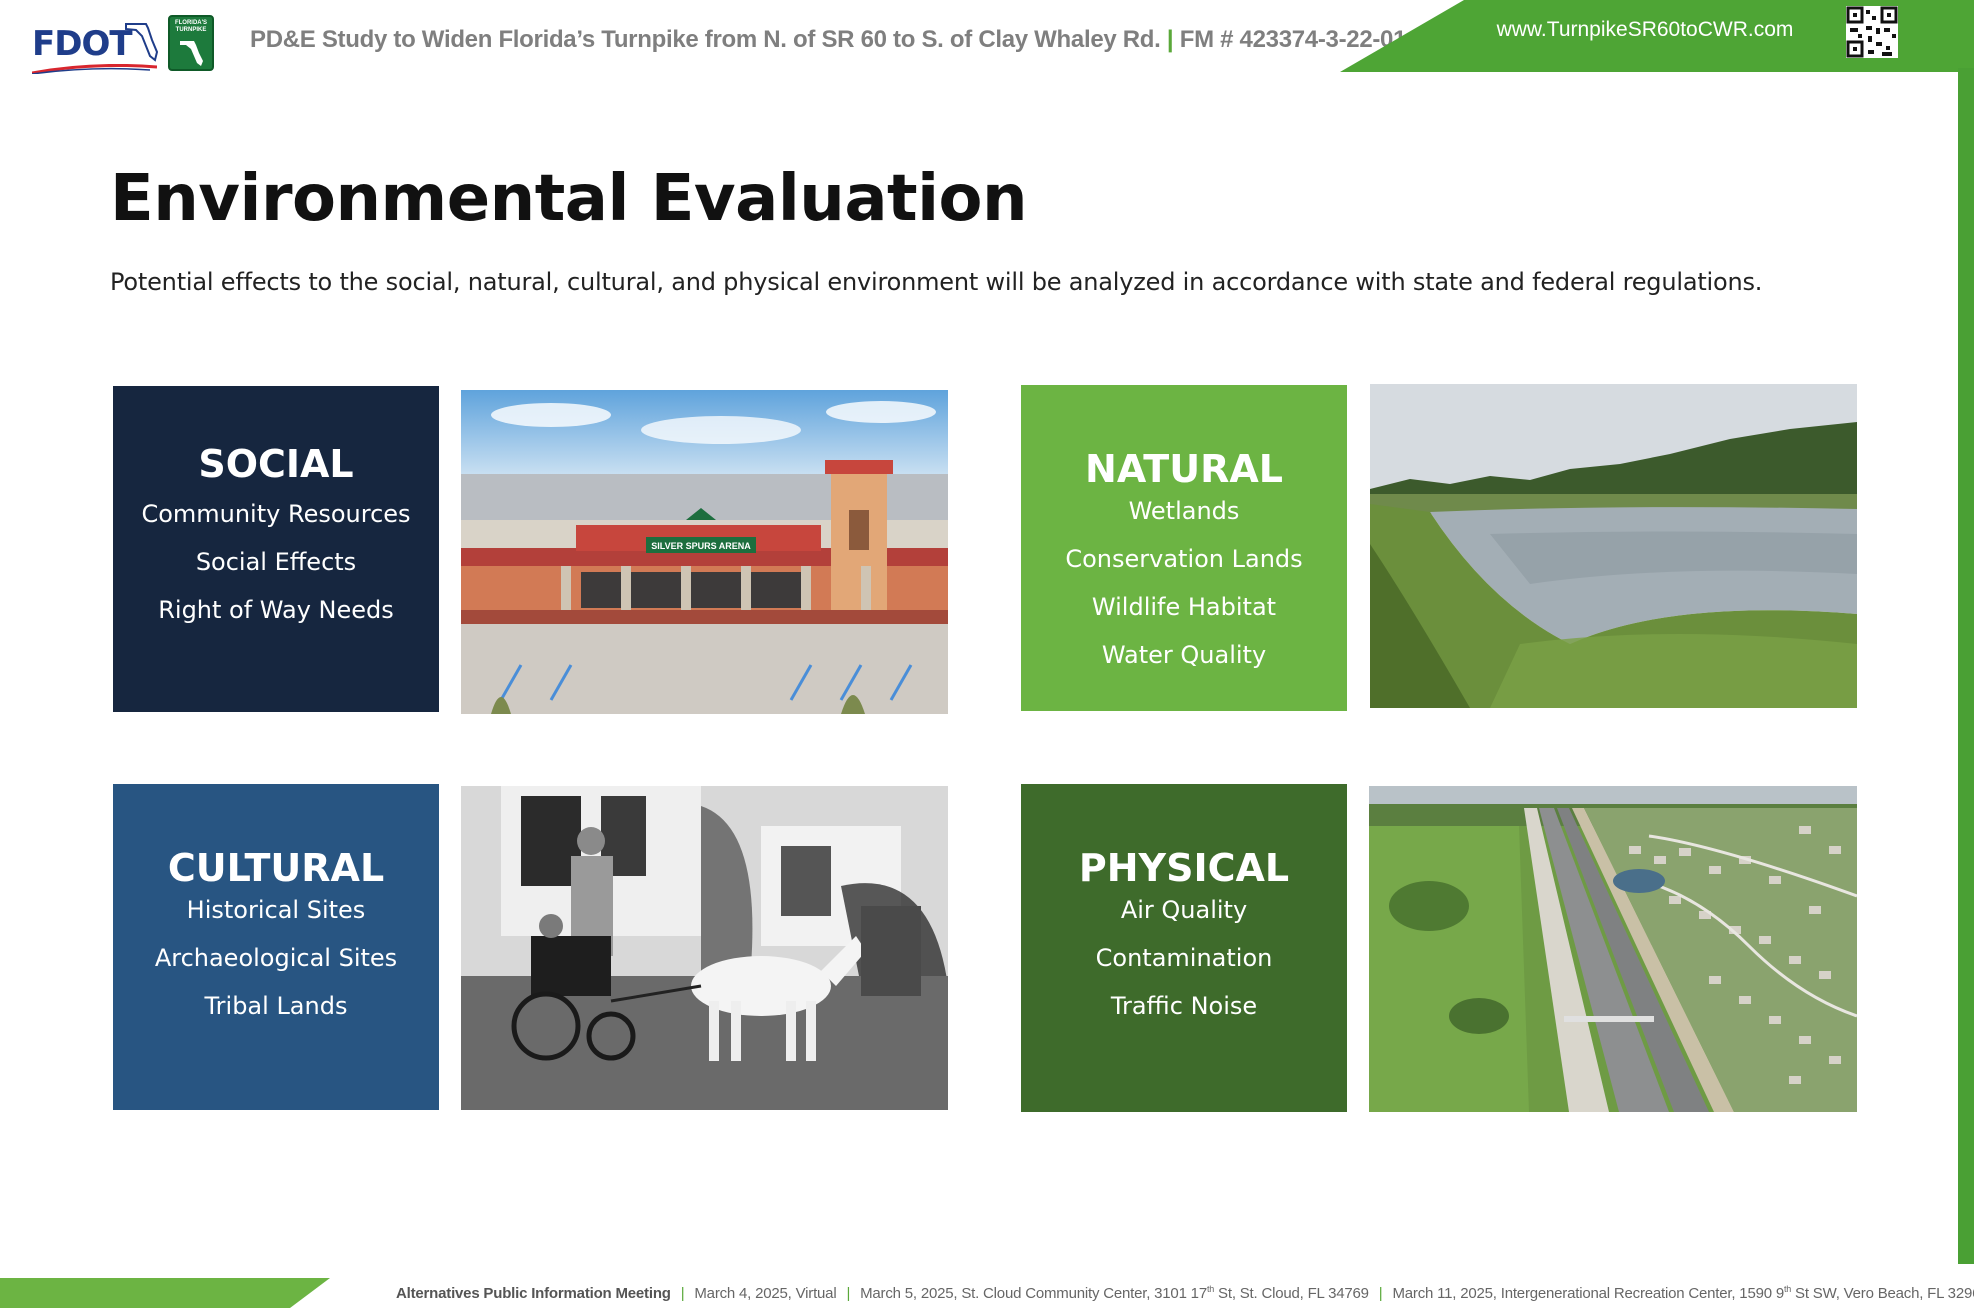 The height and width of the screenshot is (1308, 1974). What do you see at coordinates (1184, 655) in the screenshot?
I see `natural-item: Water Quality` at bounding box center [1184, 655].